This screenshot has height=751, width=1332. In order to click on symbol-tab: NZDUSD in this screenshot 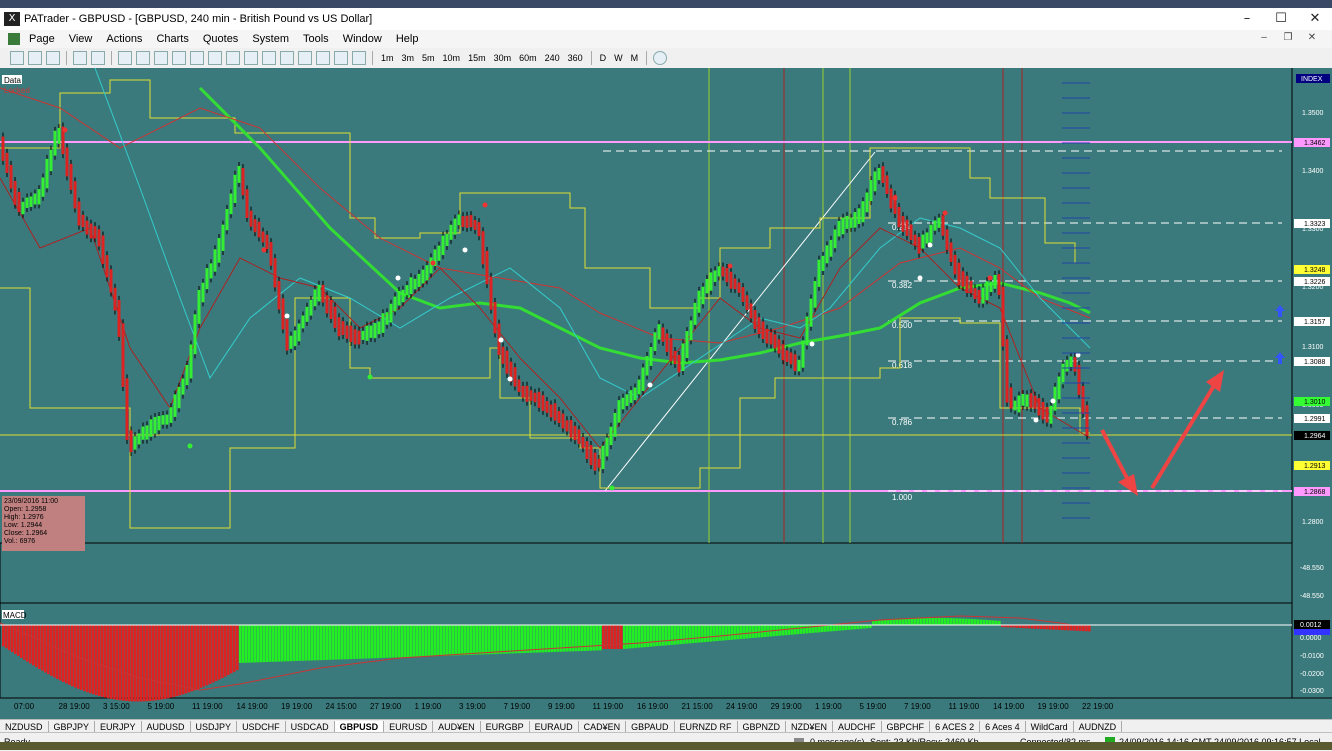, I will do `click(24, 726)`.